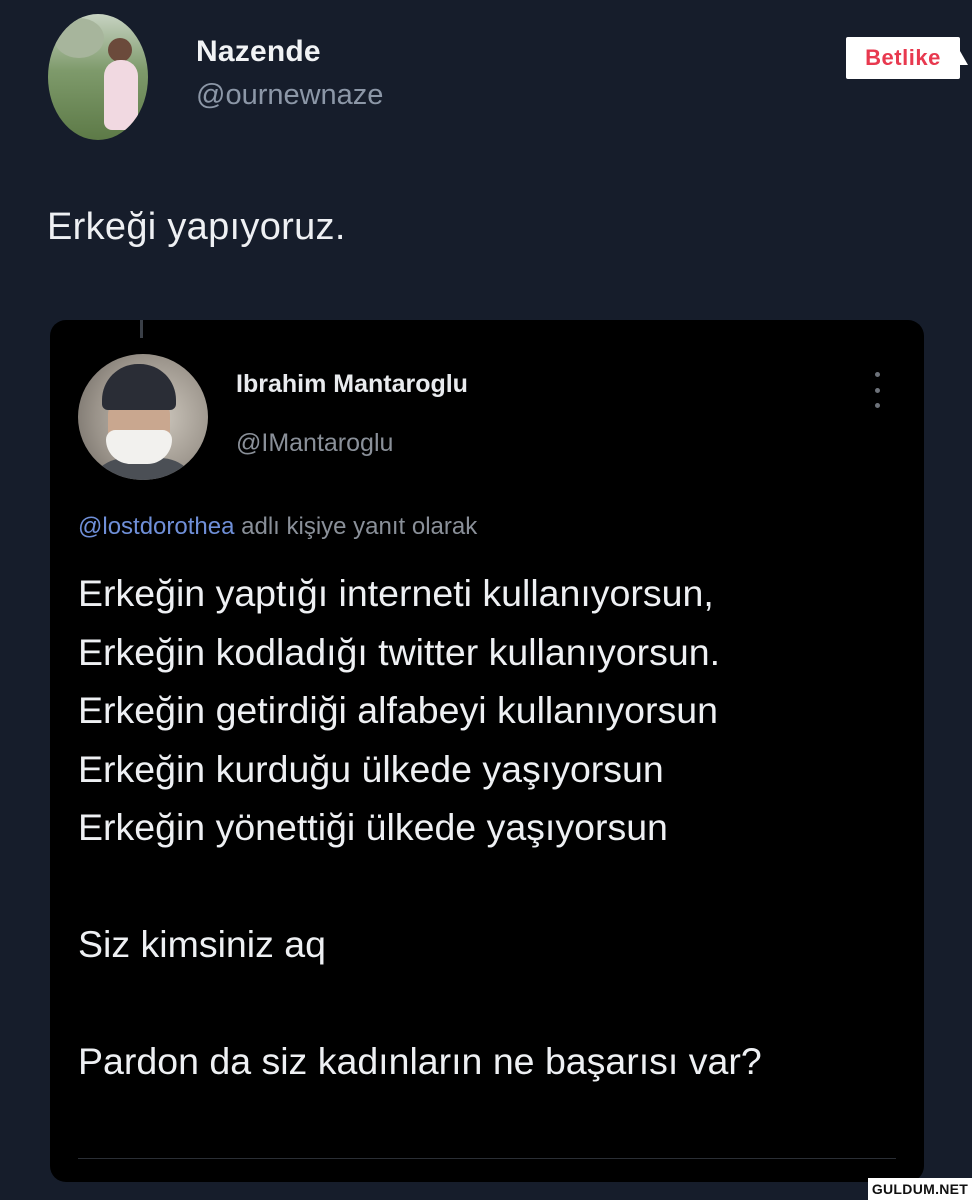  What do you see at coordinates (399, 651) in the screenshot?
I see `tweet-line: Erkeğin kodladığı twitter kullanıyorsun.` at bounding box center [399, 651].